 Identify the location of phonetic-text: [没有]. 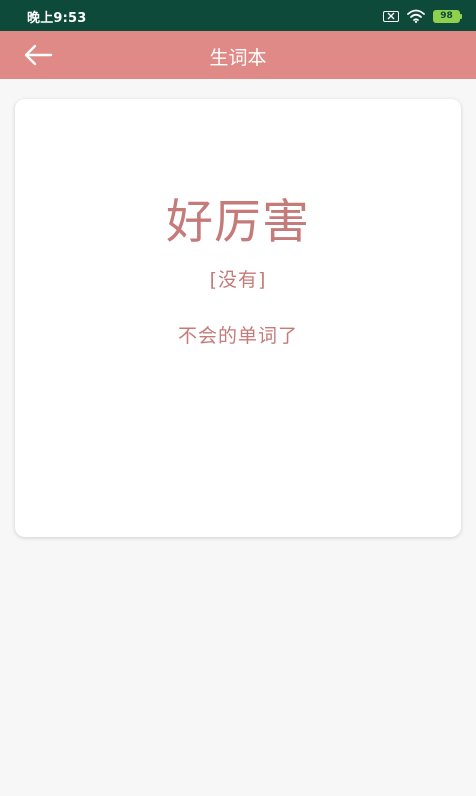
(238, 280).